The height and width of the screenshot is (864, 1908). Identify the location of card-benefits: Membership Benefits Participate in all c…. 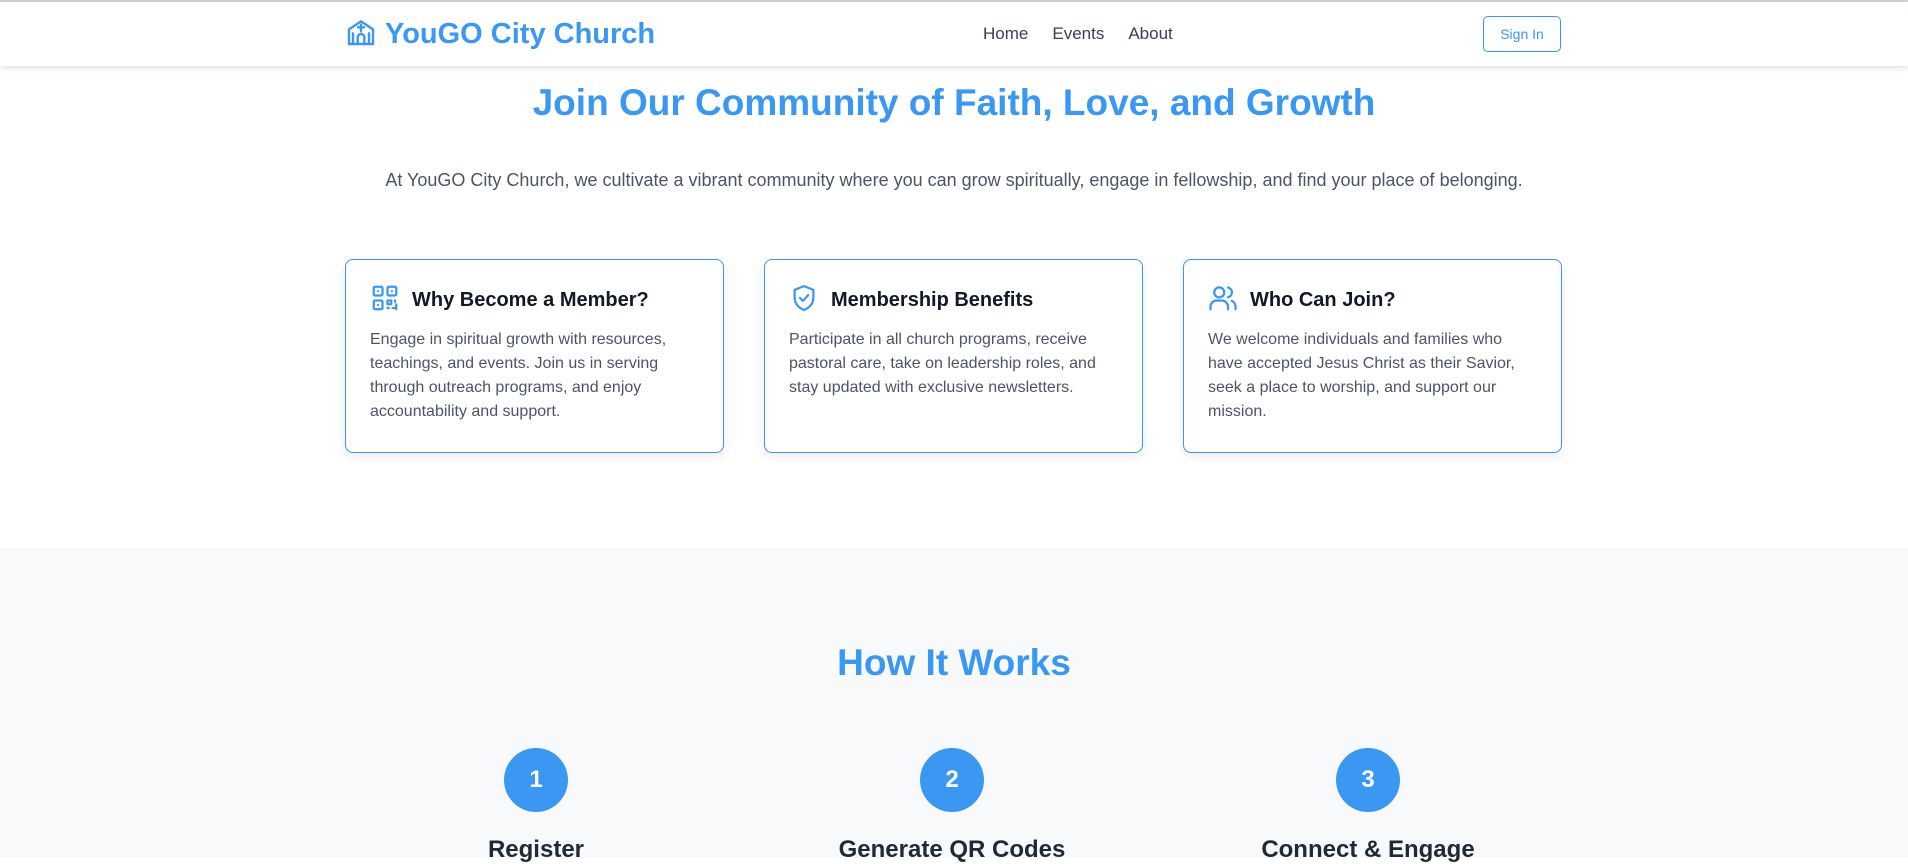
(953, 356).